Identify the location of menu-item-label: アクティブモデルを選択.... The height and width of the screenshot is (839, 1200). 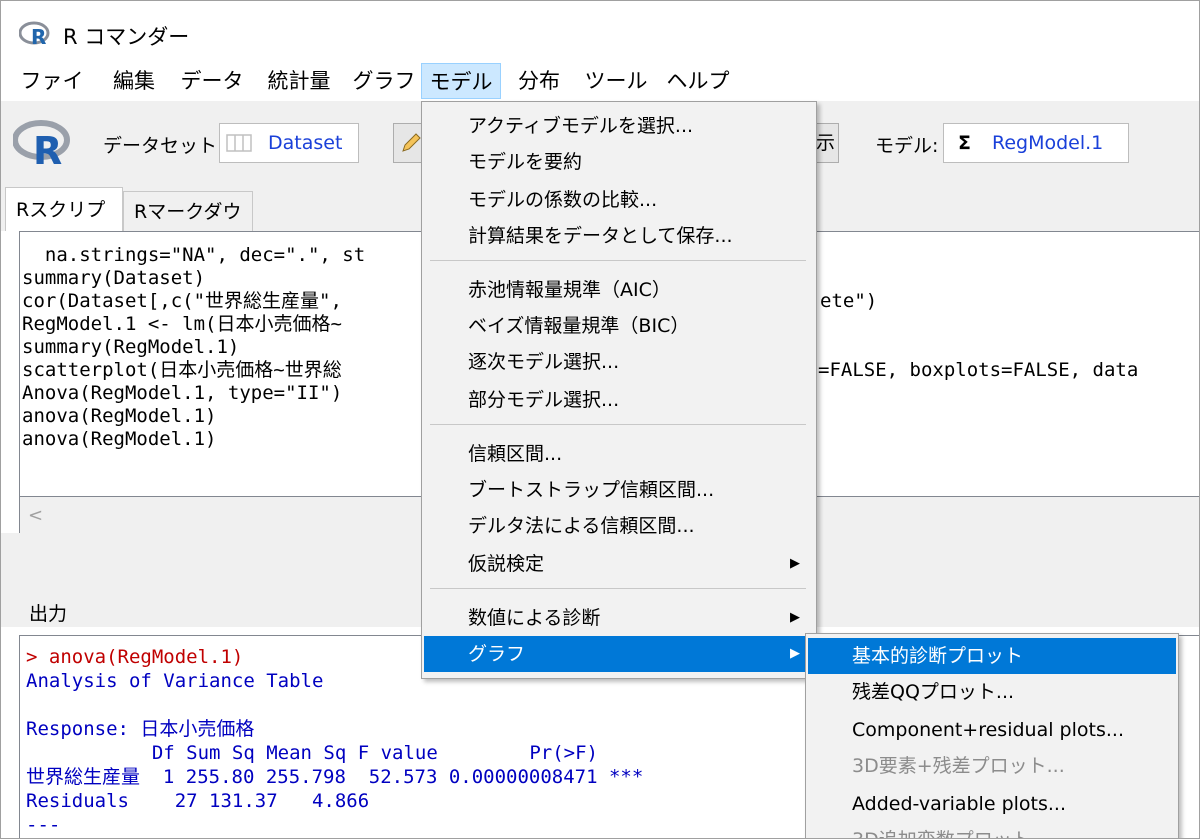
(581, 126).